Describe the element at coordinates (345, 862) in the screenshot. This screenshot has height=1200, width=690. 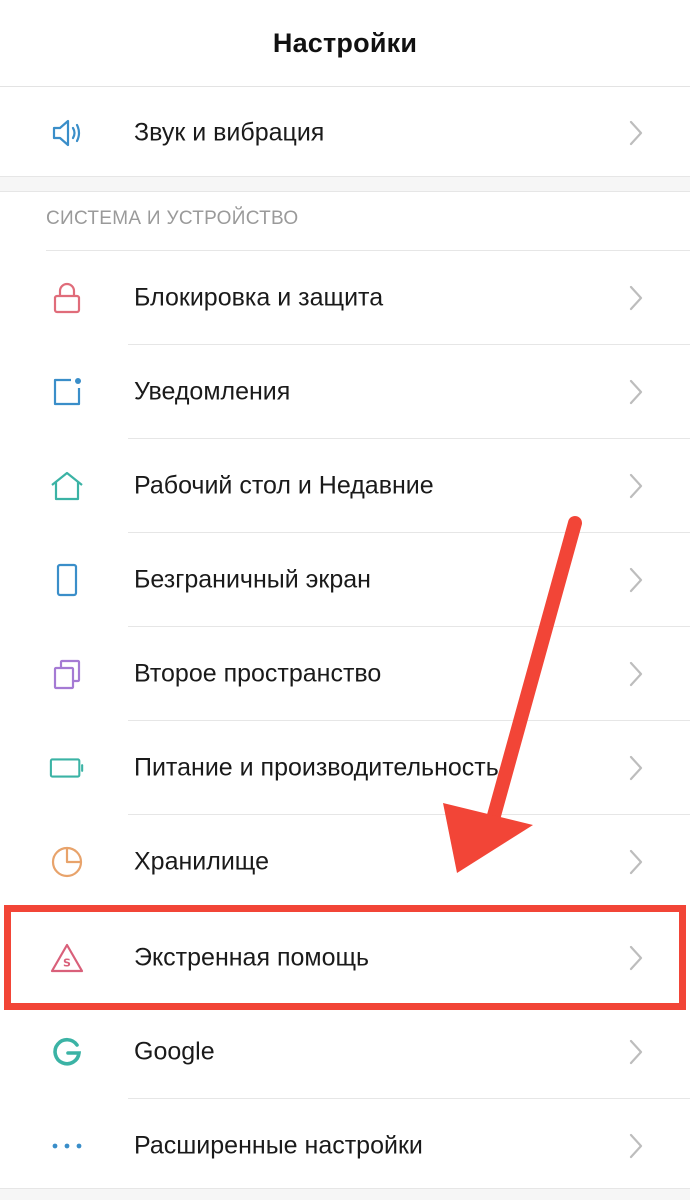
I see `settings-item-storage: Хранилище` at that location.